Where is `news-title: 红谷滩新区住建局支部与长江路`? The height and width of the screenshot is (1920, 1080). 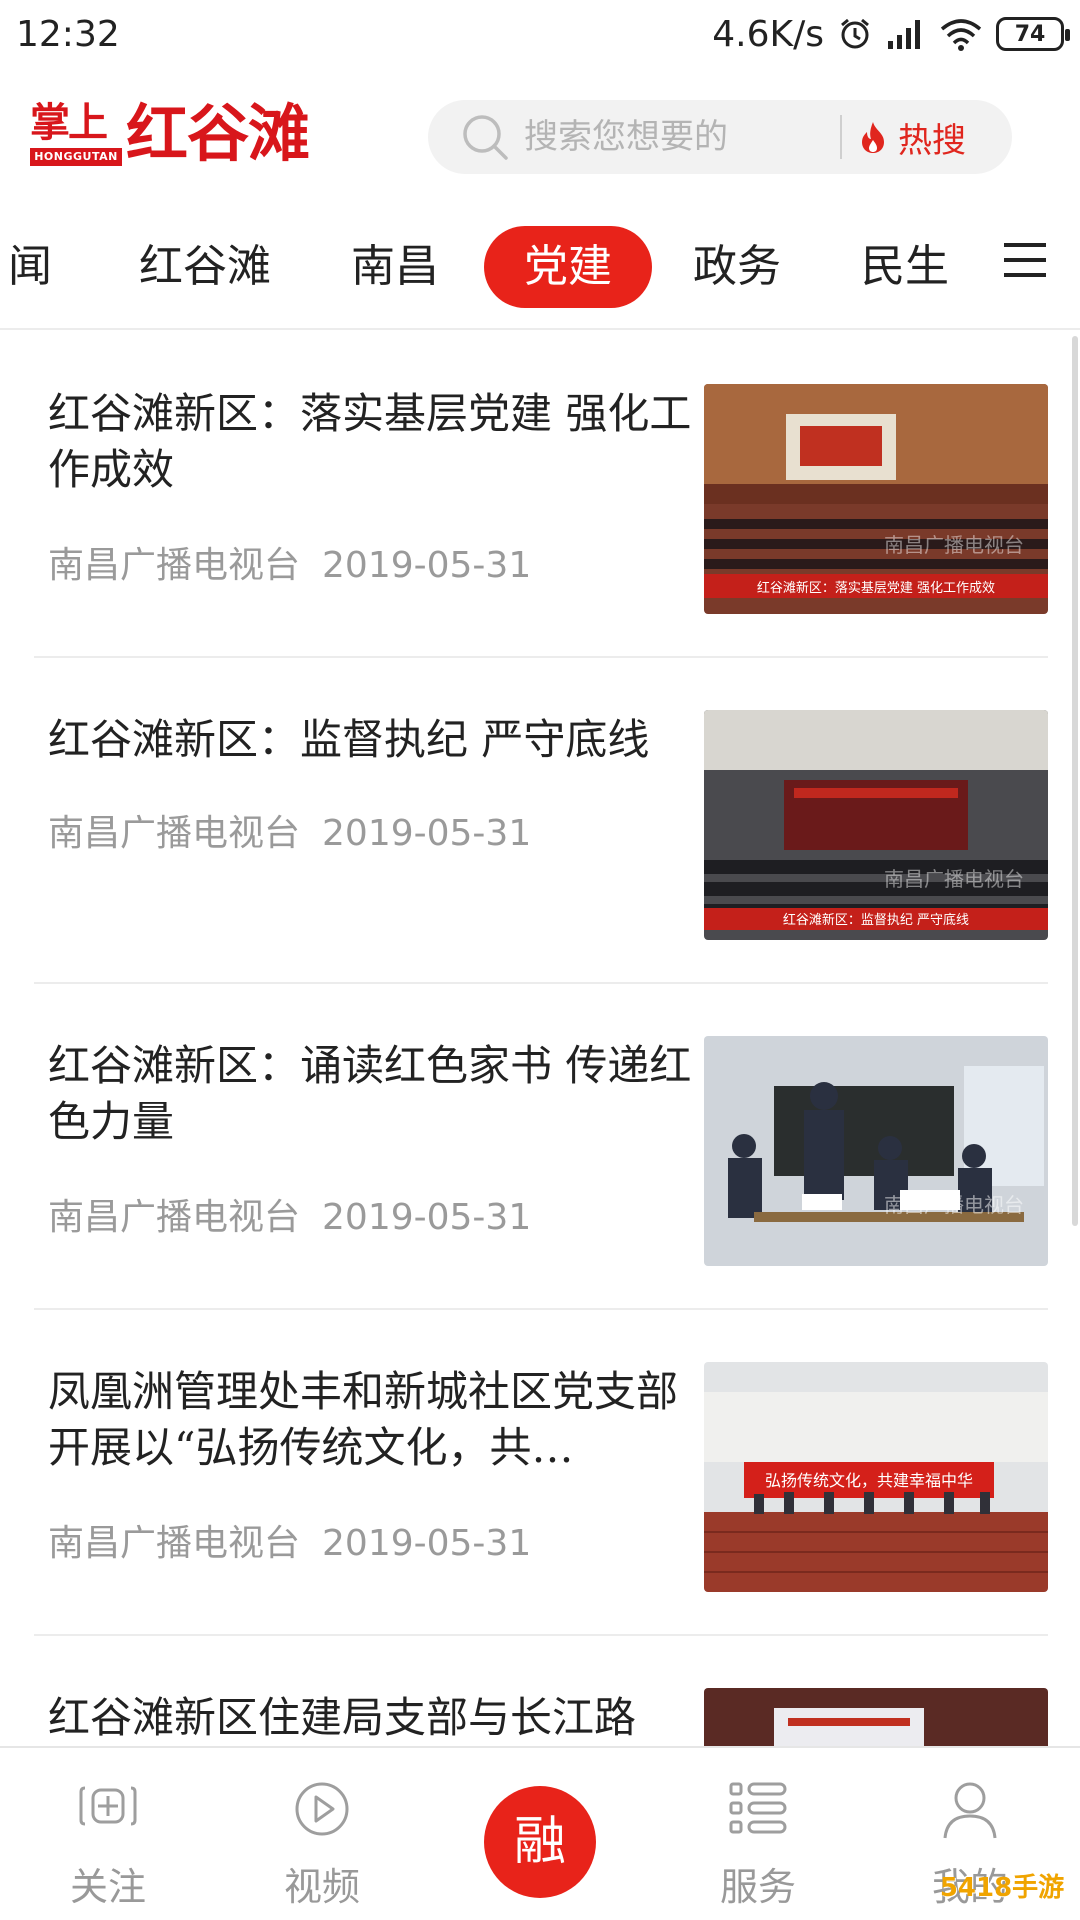
news-title: 红谷滩新区住建局支部与长江路 is located at coordinates (342, 1717).